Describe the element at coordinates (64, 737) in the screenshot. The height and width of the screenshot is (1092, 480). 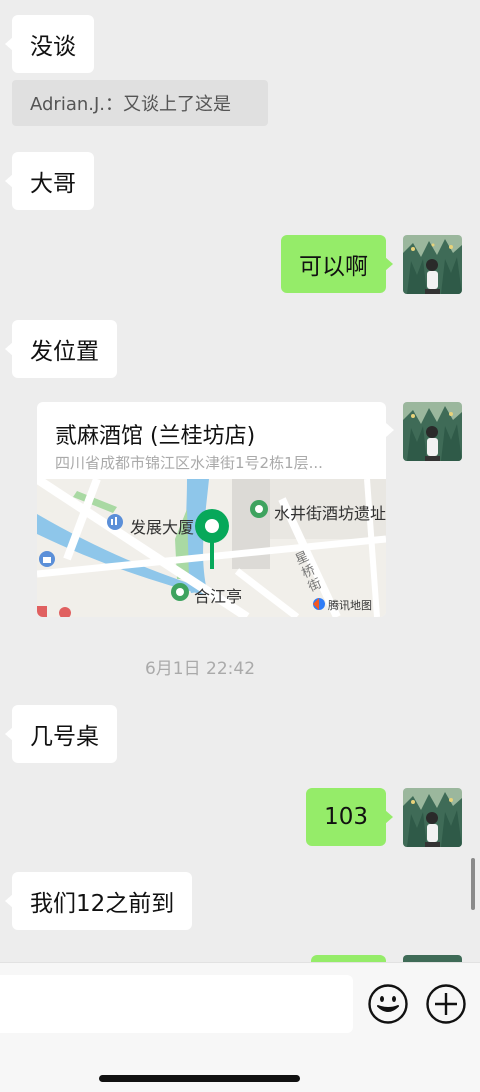
I see `message-text: 几号桌` at that location.